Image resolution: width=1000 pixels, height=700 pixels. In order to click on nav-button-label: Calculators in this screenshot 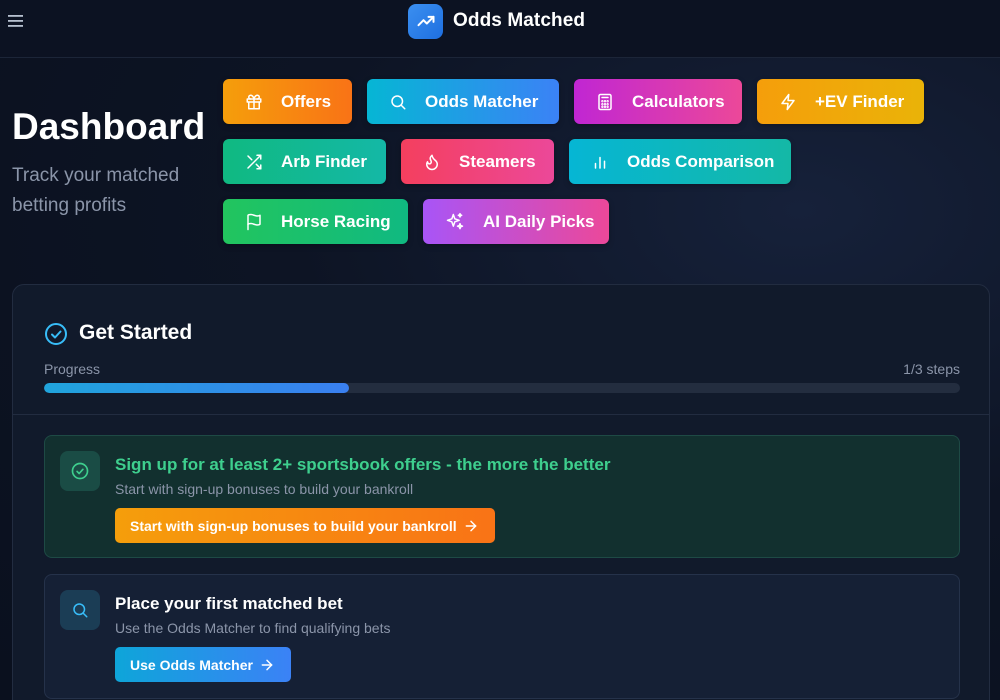, I will do `click(678, 101)`.